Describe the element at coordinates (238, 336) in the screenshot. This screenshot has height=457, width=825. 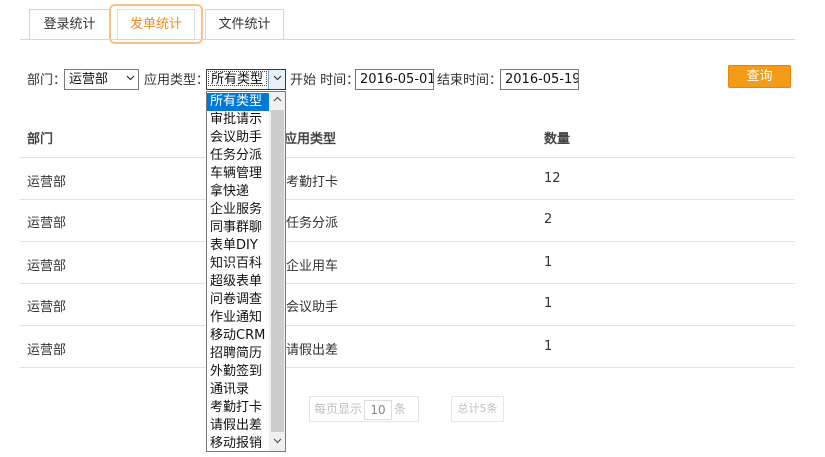
I see `dropdown-option: 移动CRM` at that location.